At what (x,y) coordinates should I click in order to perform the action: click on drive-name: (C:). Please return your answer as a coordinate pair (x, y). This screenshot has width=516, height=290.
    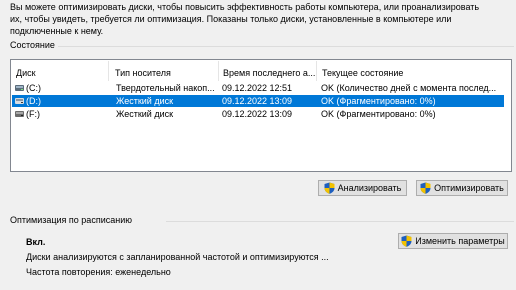
    Looking at the image, I should click on (33, 88).